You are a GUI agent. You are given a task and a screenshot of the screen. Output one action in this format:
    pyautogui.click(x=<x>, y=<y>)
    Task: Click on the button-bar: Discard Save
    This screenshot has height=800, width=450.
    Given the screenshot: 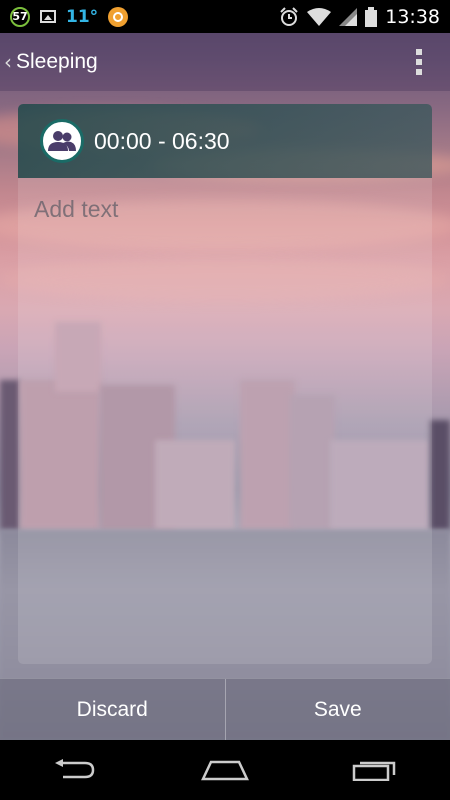 What is the action you would take?
    pyautogui.click(x=225, y=709)
    